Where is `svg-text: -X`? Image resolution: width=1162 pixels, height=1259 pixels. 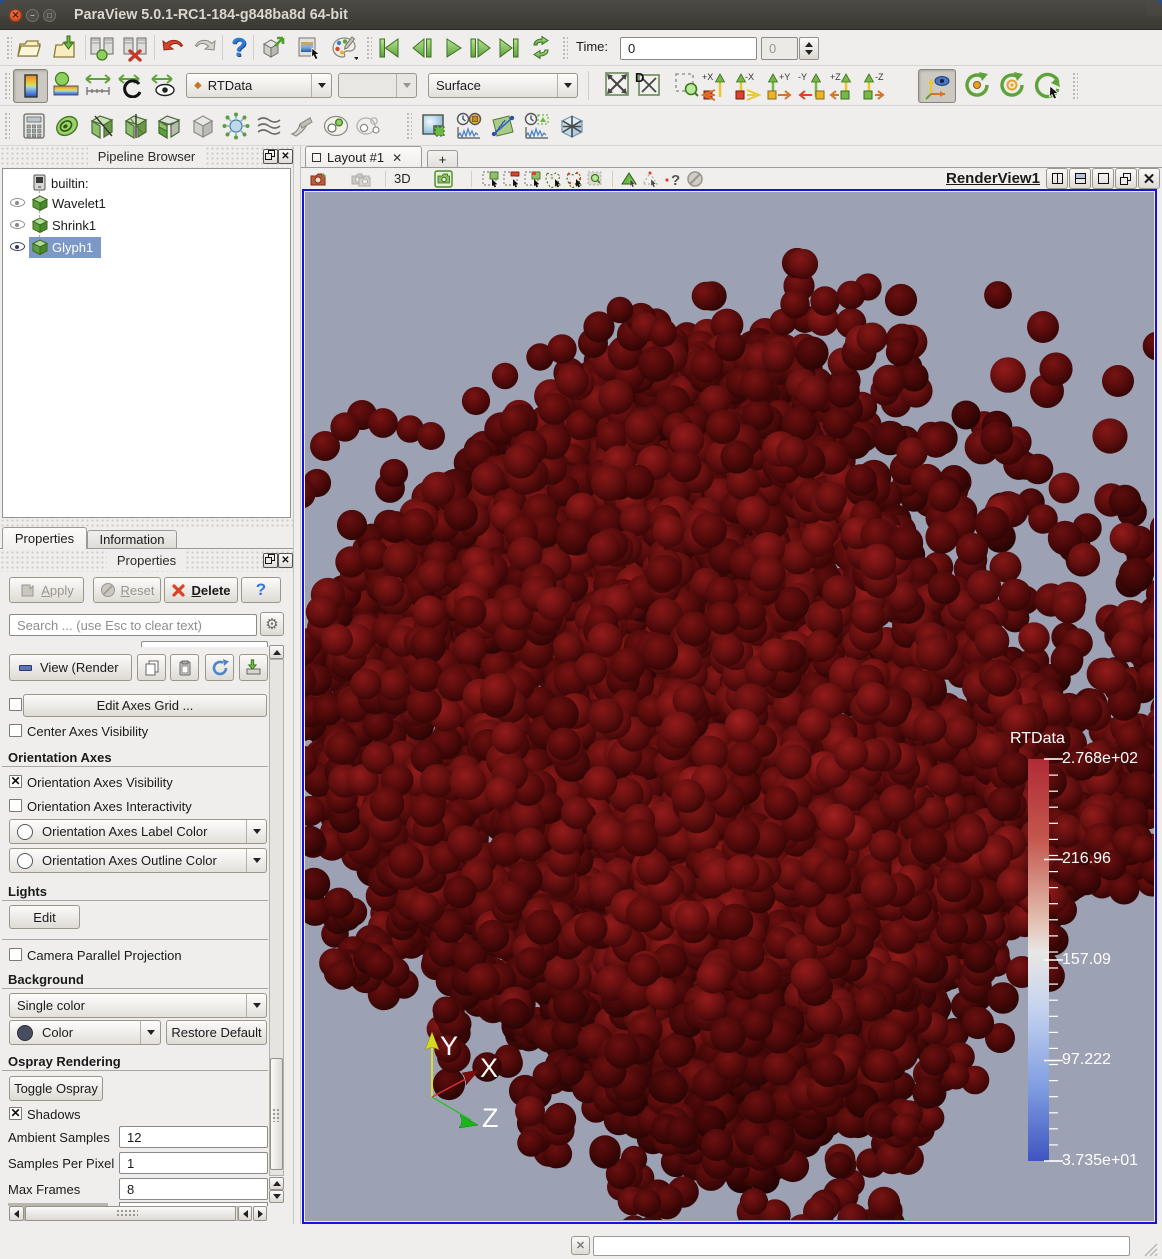 svg-text: -X is located at coordinates (749, 77).